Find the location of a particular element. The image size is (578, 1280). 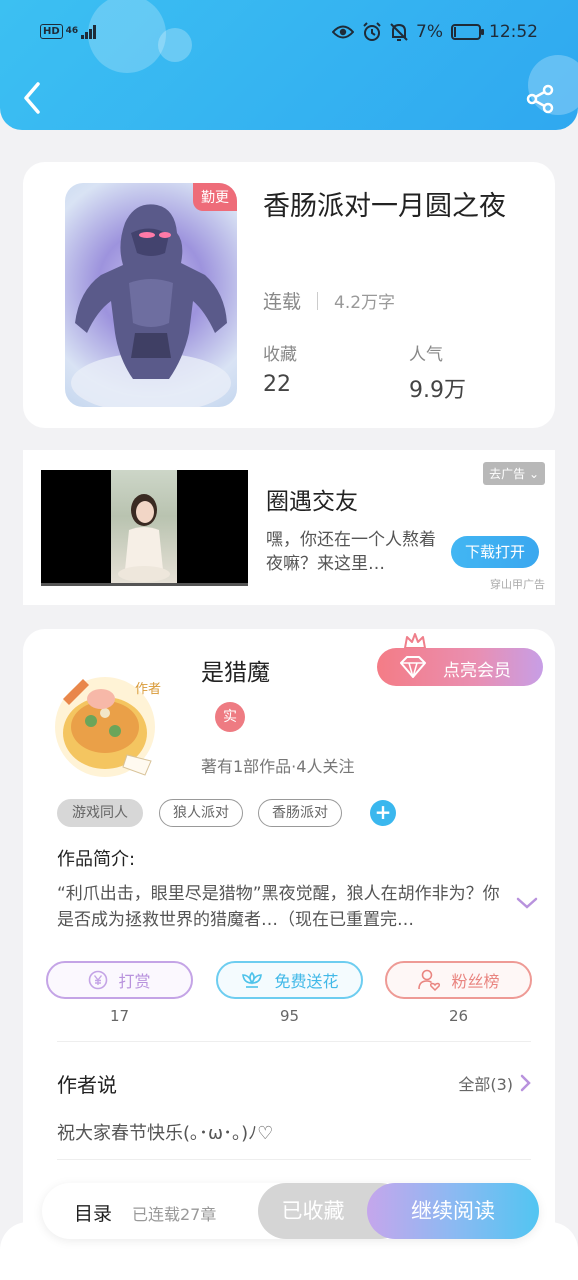

back-button is located at coordinates (33, 98).